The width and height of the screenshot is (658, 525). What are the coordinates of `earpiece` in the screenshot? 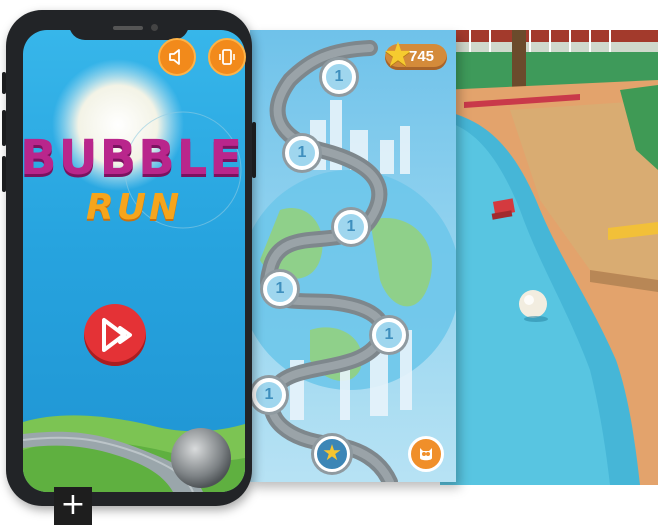 It's located at (128, 28).